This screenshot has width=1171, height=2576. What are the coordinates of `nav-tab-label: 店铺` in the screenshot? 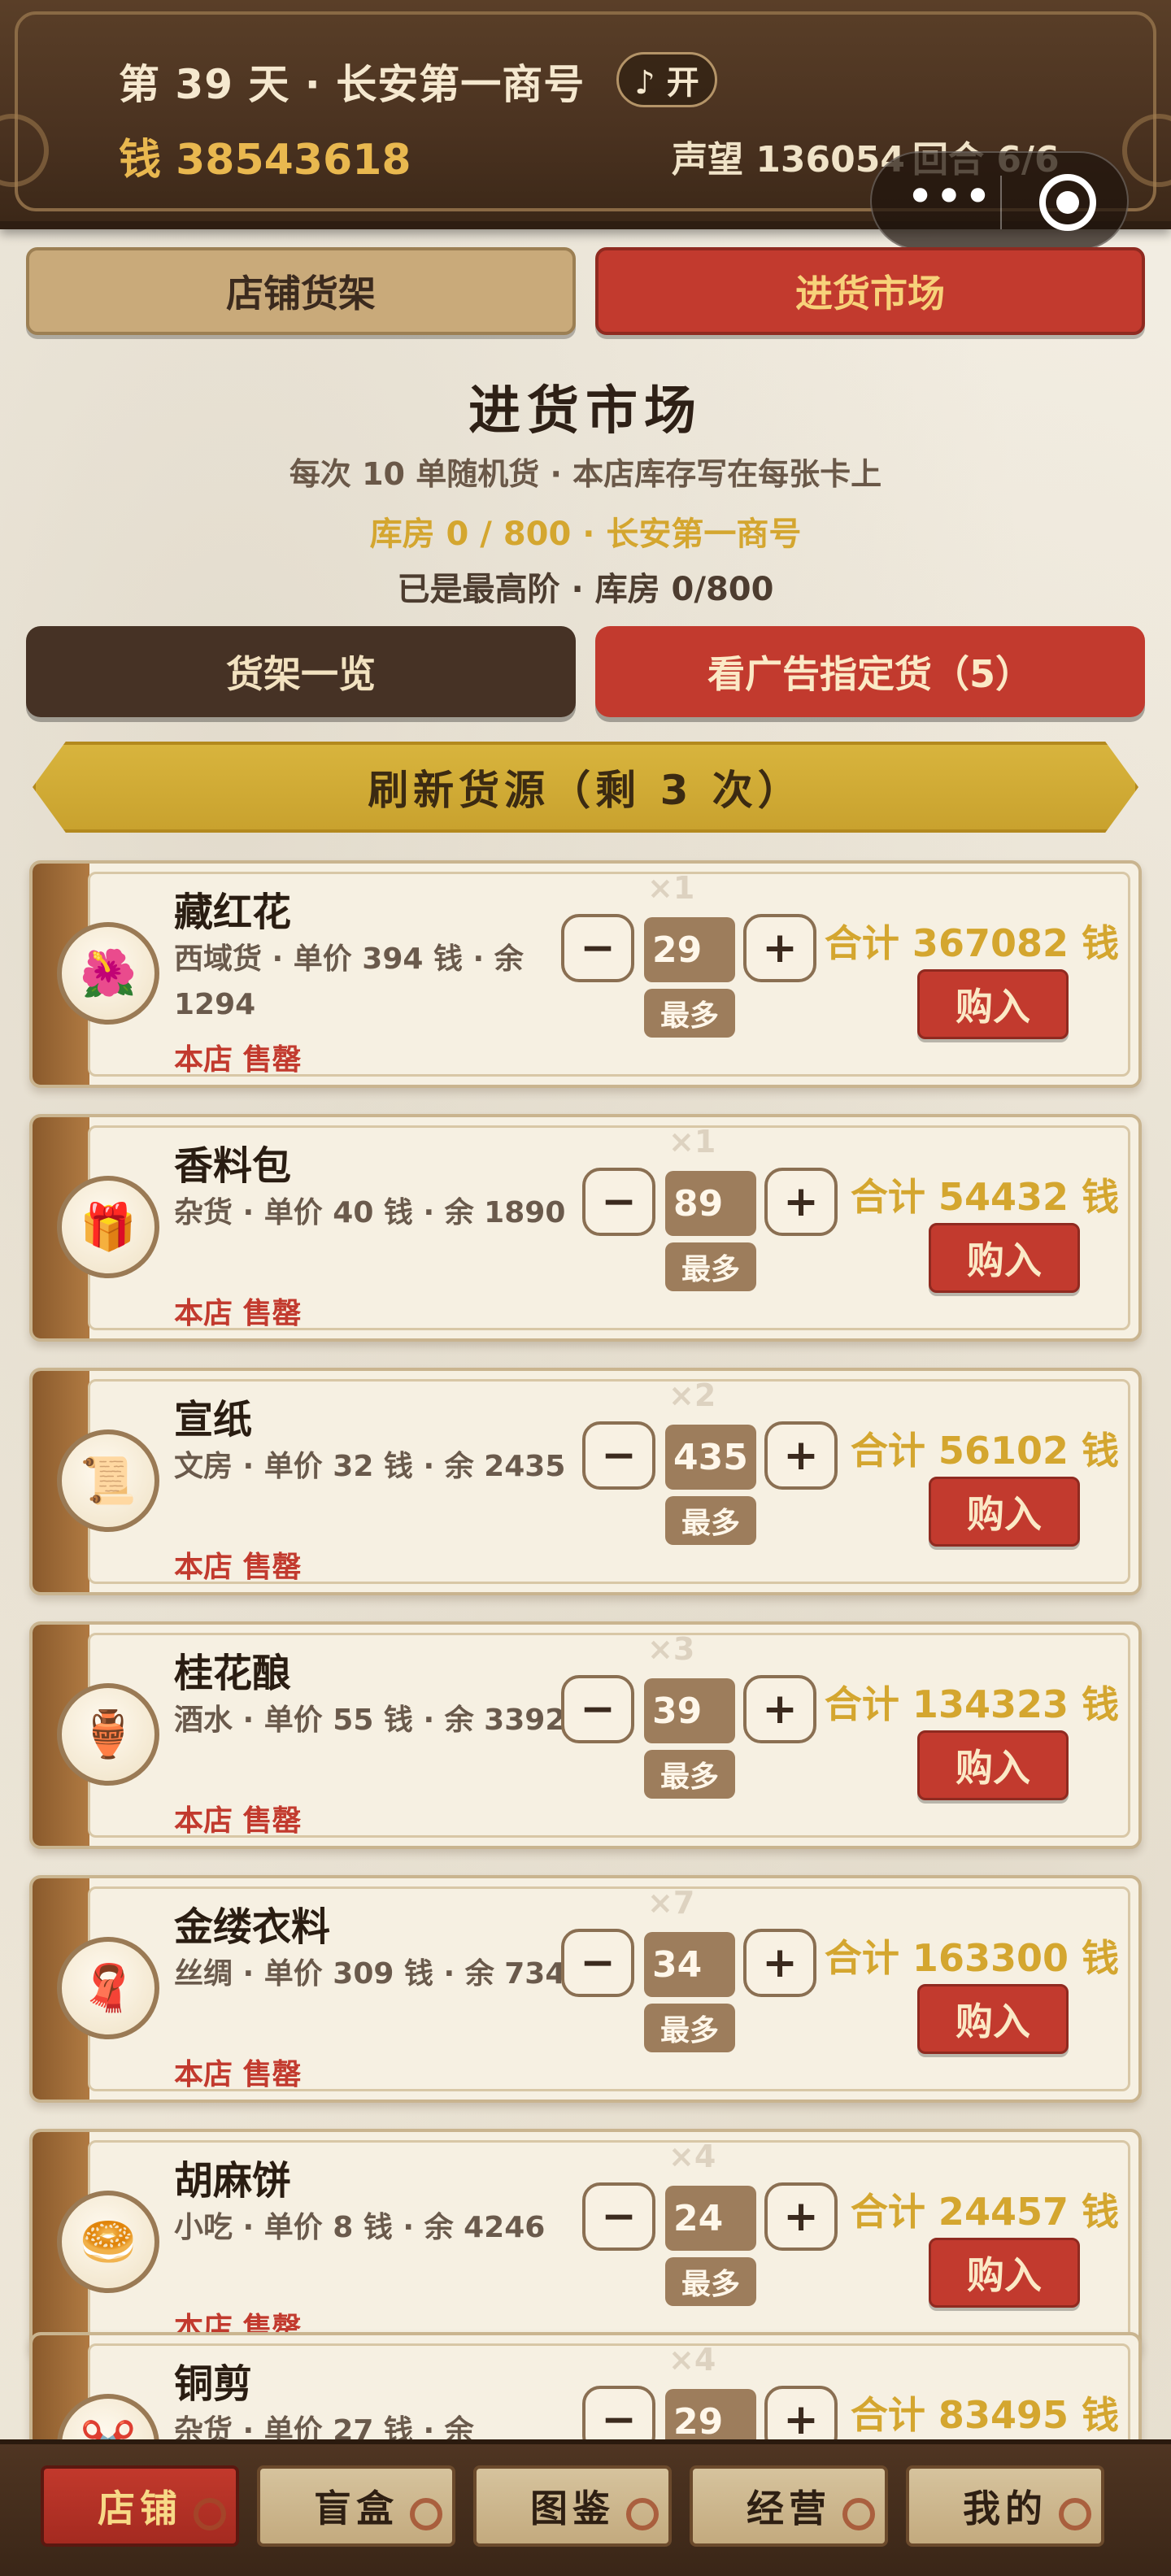 It's located at (140, 2508).